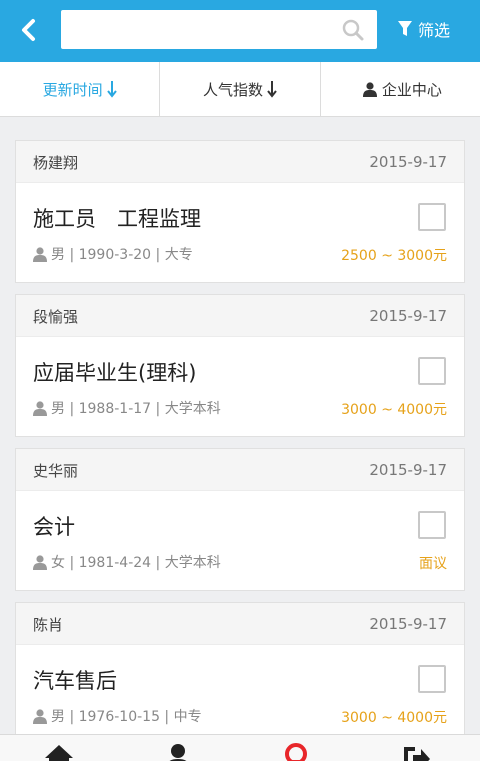  I want to click on candidate-meta: 男 | 1988-1-17 | 大学本科, so click(127, 408).